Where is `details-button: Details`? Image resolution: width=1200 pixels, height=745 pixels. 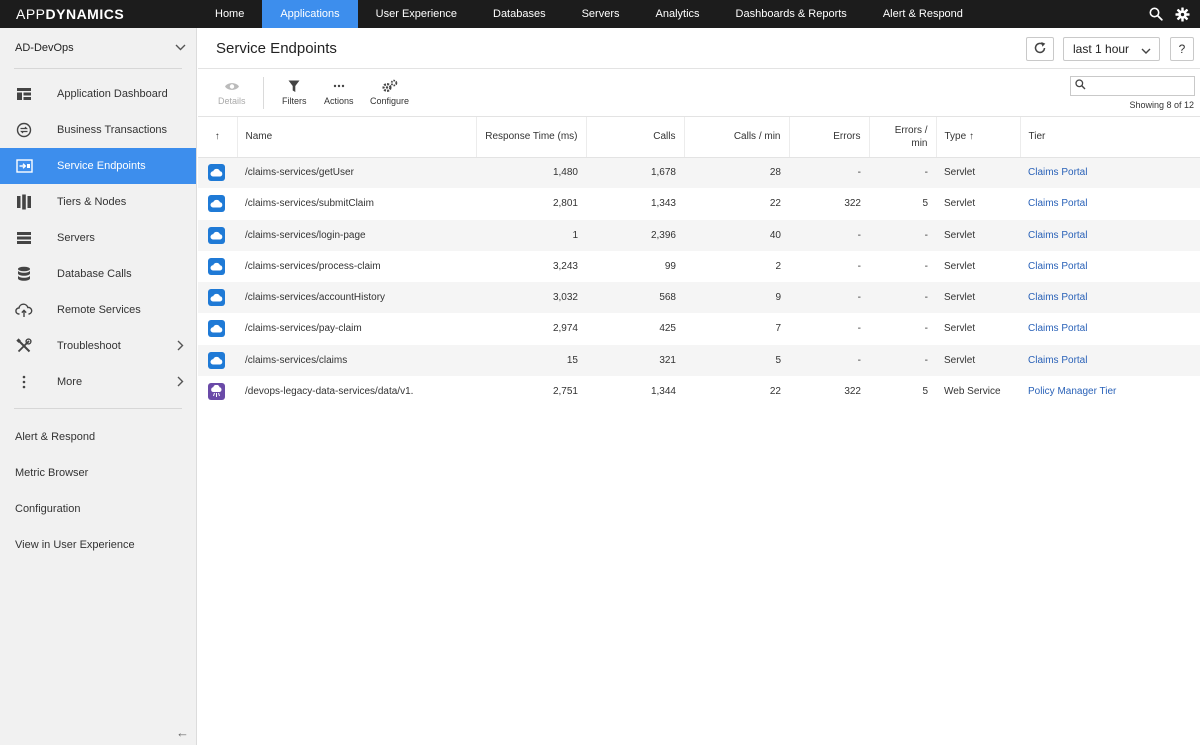
details-button: Details is located at coordinates (232, 91).